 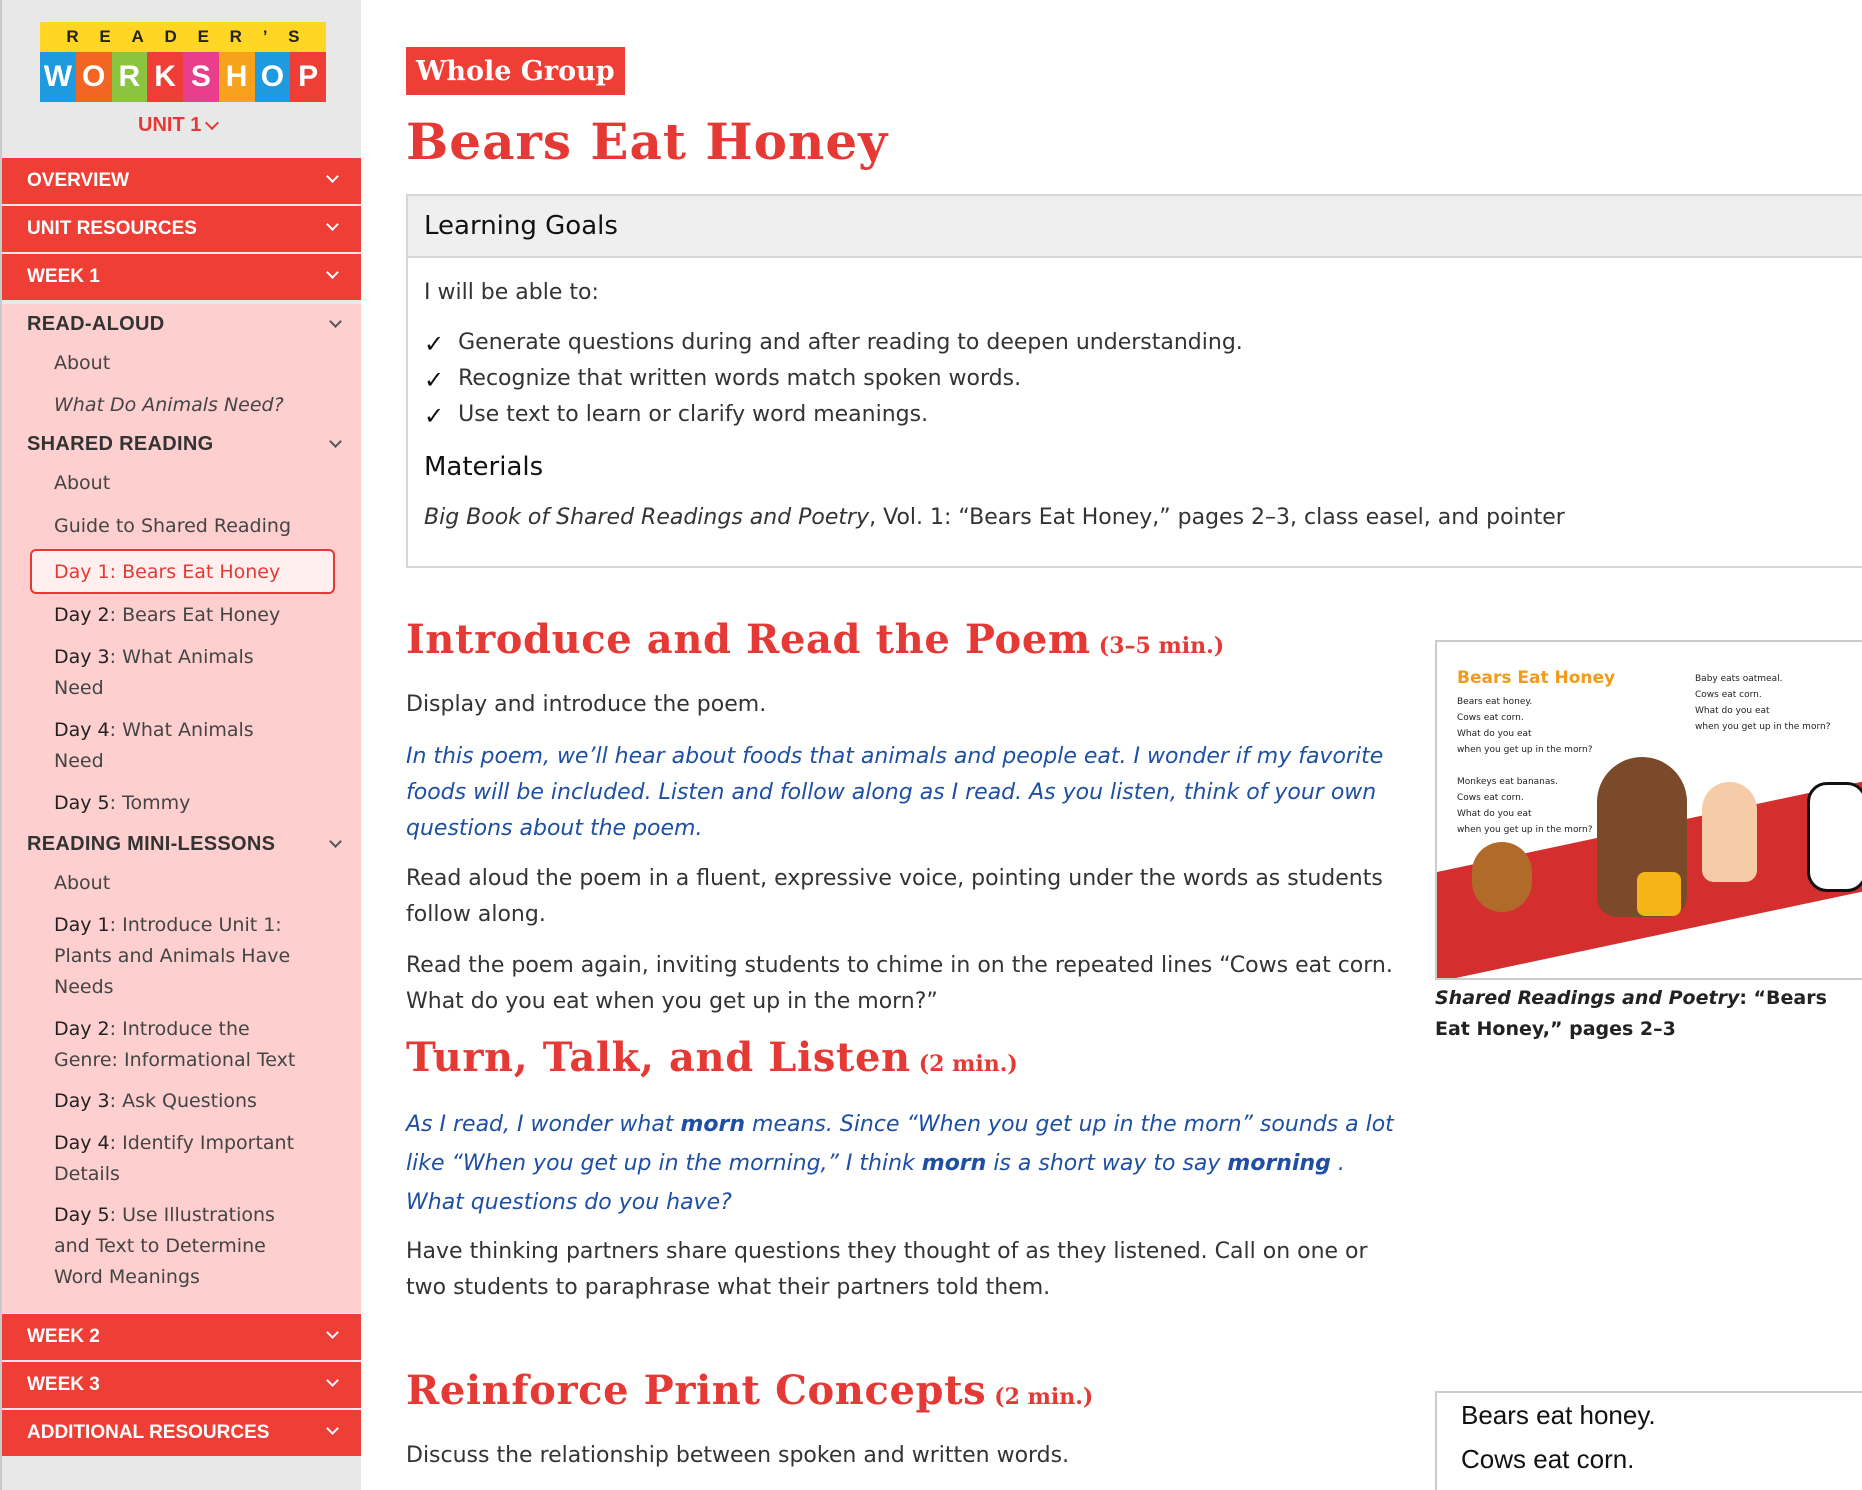 I want to click on print-line: Bears eat honey., so click(x=1558, y=1415).